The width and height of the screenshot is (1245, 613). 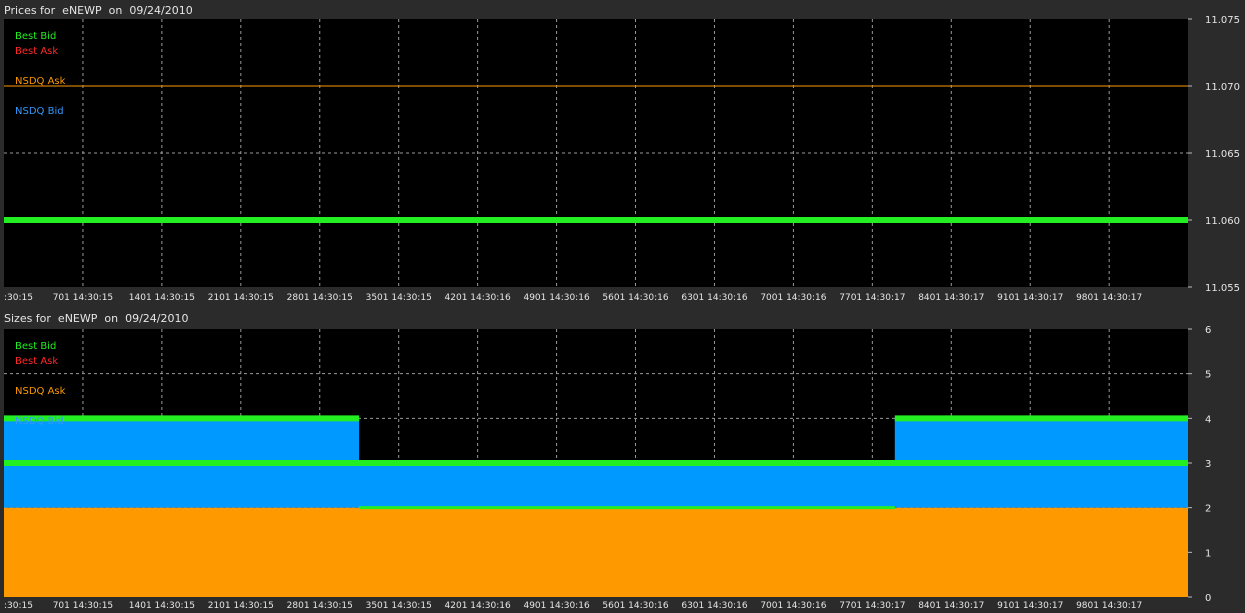 I want to click on y-tick-label: 11.075, so click(x=1222, y=20).